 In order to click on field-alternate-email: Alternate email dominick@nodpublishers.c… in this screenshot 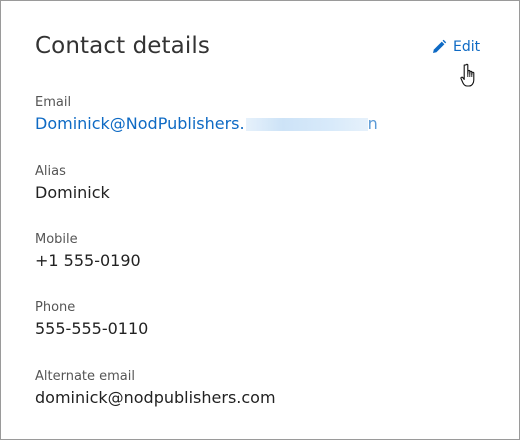, I will do `click(155, 389)`.